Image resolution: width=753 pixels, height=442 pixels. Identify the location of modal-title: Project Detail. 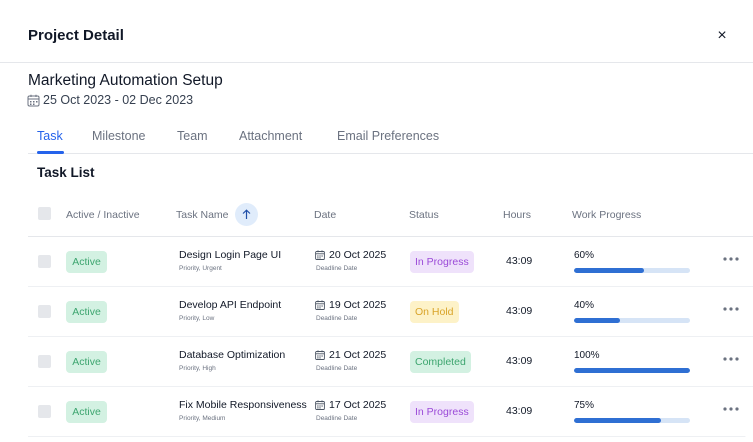
(76, 35).